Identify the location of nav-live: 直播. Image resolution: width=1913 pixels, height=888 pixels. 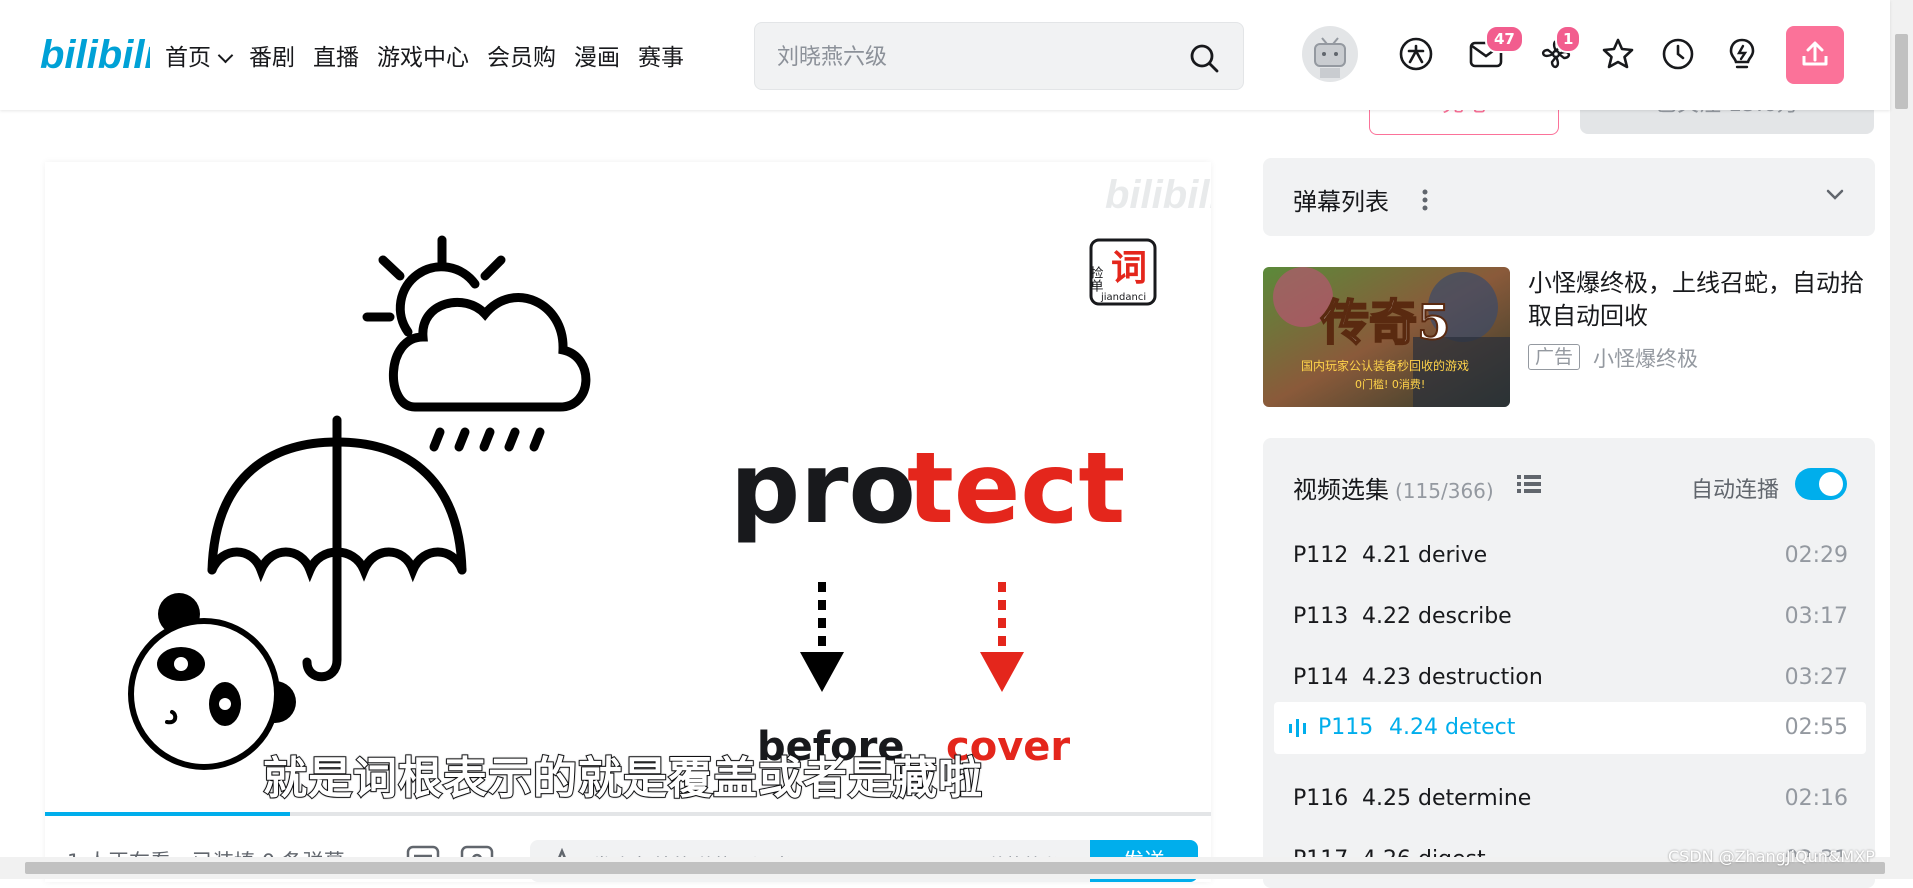
(336, 55).